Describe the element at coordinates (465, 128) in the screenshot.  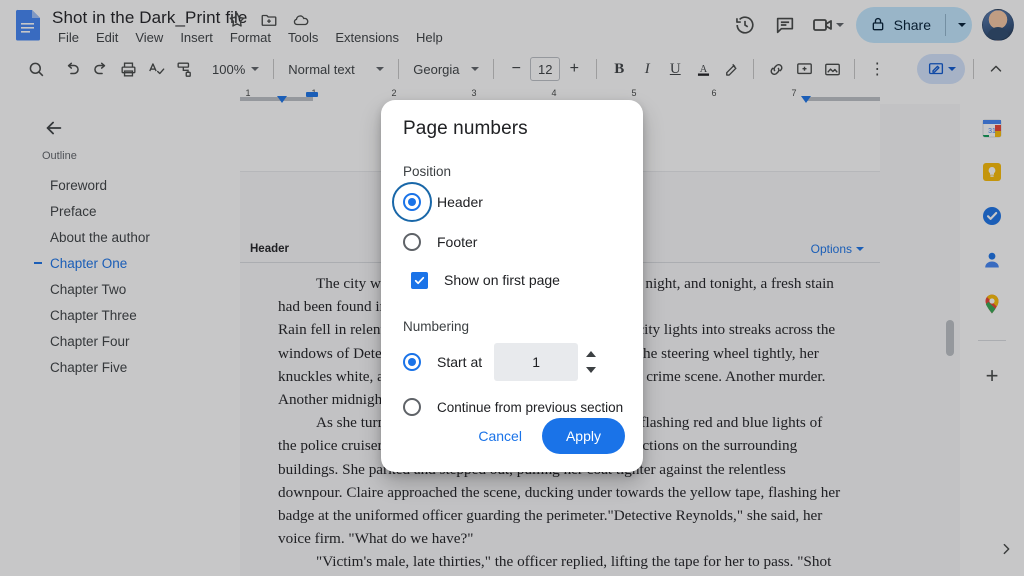
I see `dialog-title: Page numbers` at that location.